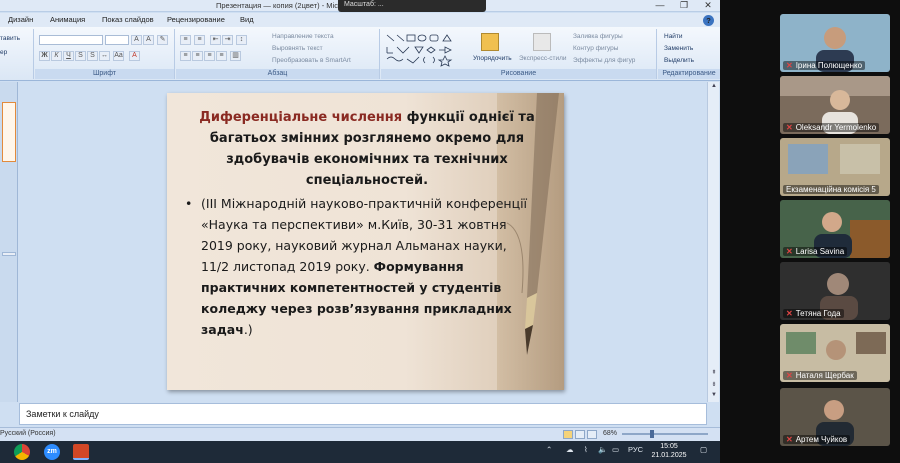 The height and width of the screenshot is (463, 900). Describe the element at coordinates (17, 54) in the screenshot. I see `clipboard-group: тавить ер` at that location.